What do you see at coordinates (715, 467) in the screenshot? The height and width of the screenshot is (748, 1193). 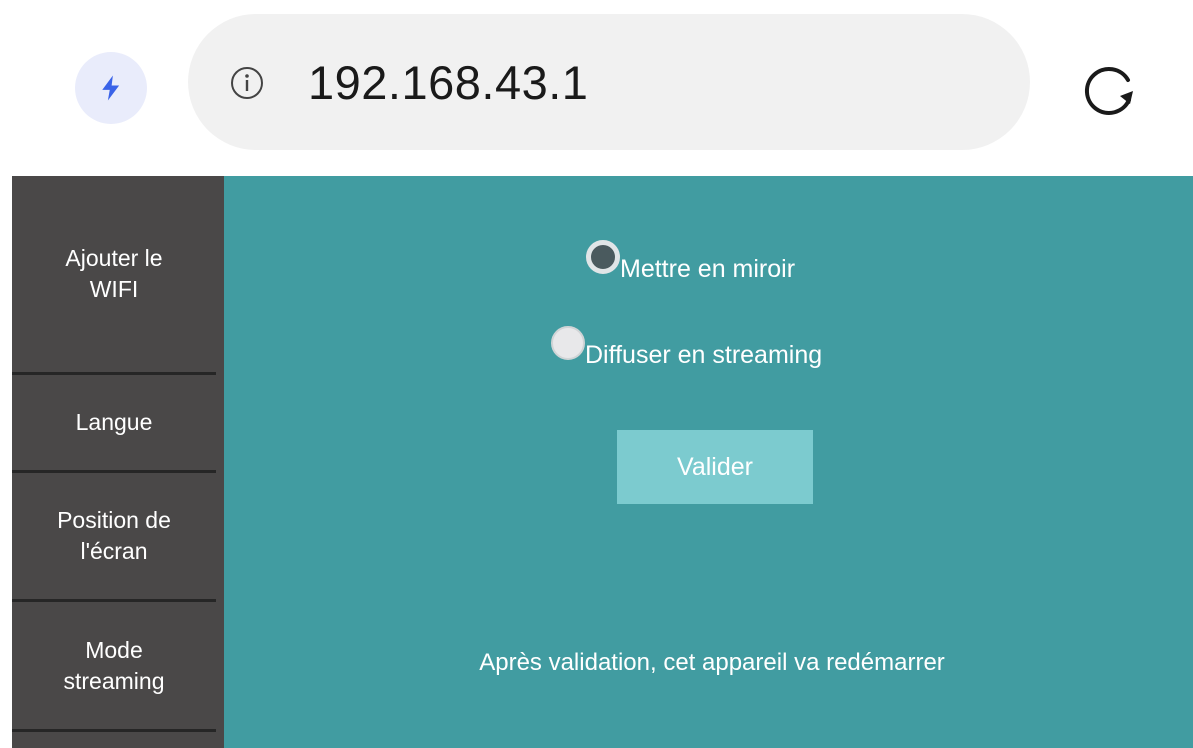 I see `validate-button: Valider` at bounding box center [715, 467].